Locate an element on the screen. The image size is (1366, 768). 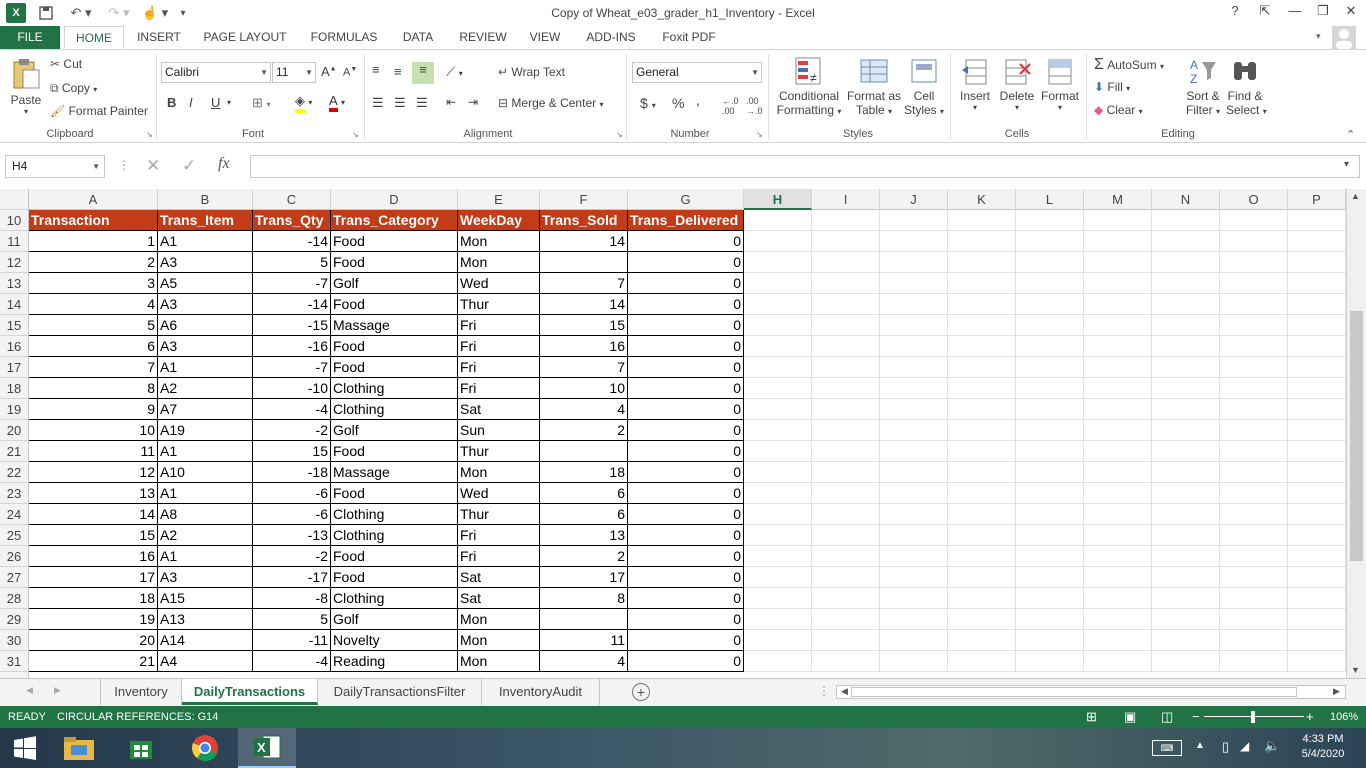
table-cell: 21 is located at coordinates (93, 661).